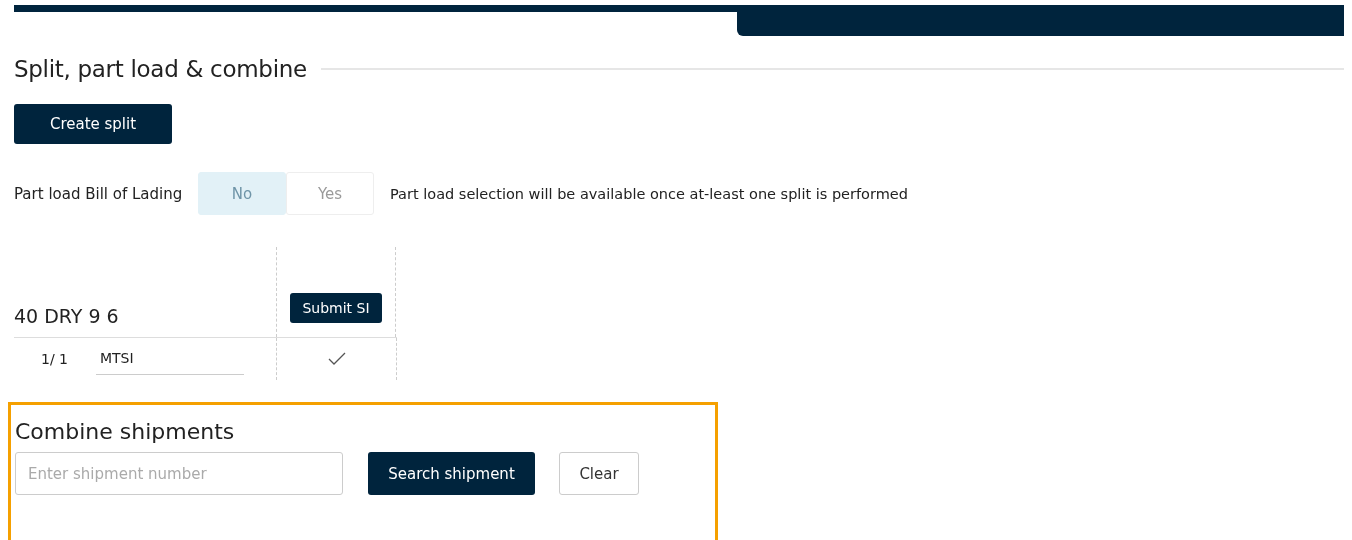 Image resolution: width=1352 pixels, height=540 pixels. I want to click on clear-button: Clear, so click(599, 473).